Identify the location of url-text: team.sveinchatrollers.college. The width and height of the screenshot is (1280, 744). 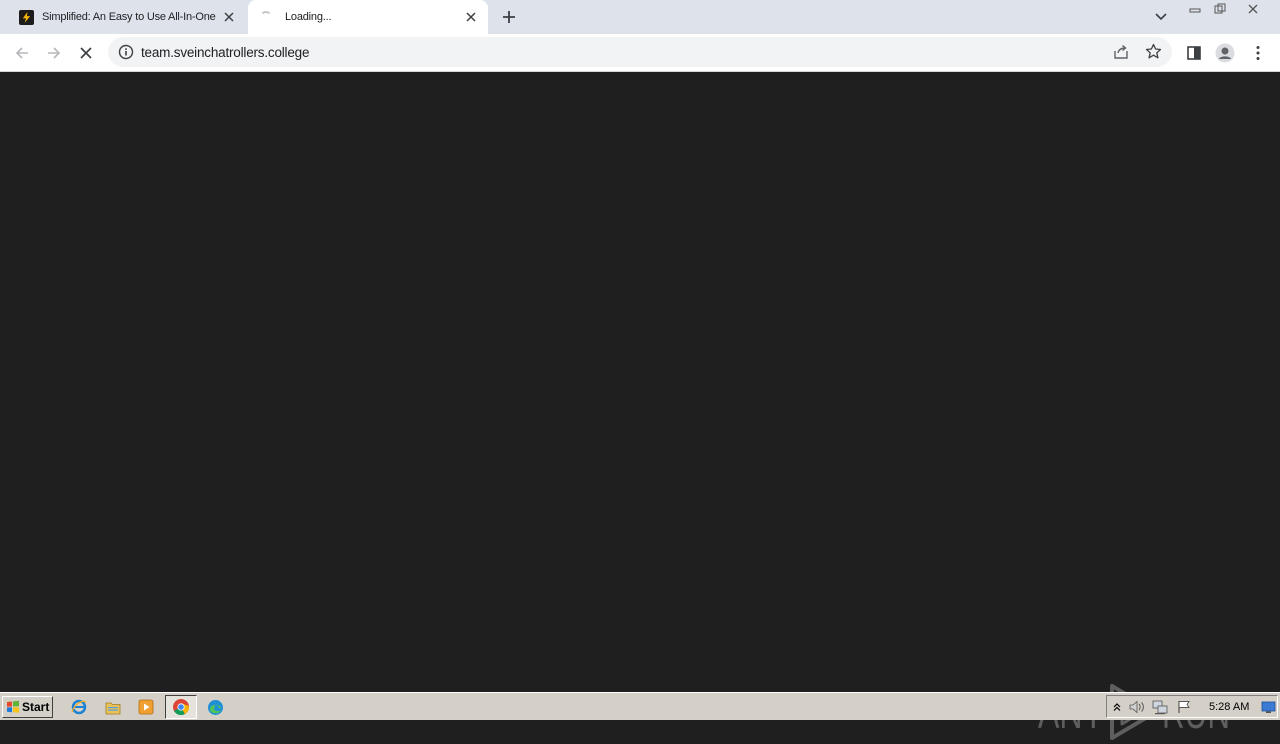
(225, 52).